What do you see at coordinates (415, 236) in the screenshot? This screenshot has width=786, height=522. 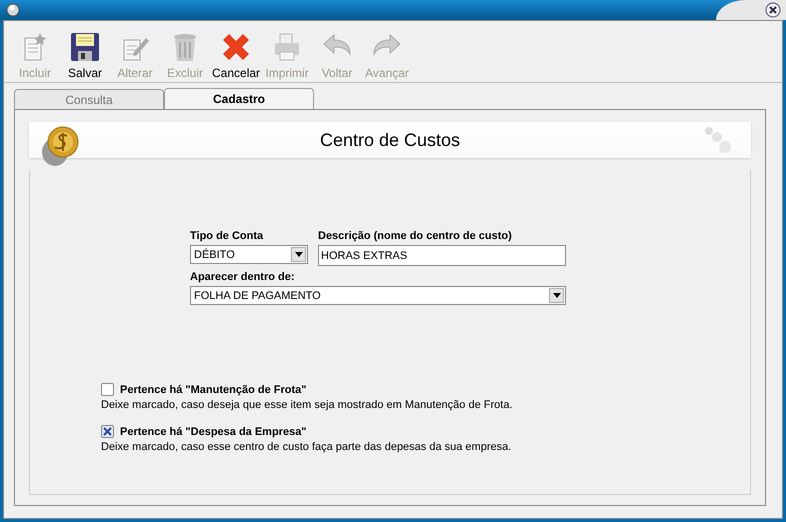 I see `field-label: Descrição (nome do centro de custo)` at bounding box center [415, 236].